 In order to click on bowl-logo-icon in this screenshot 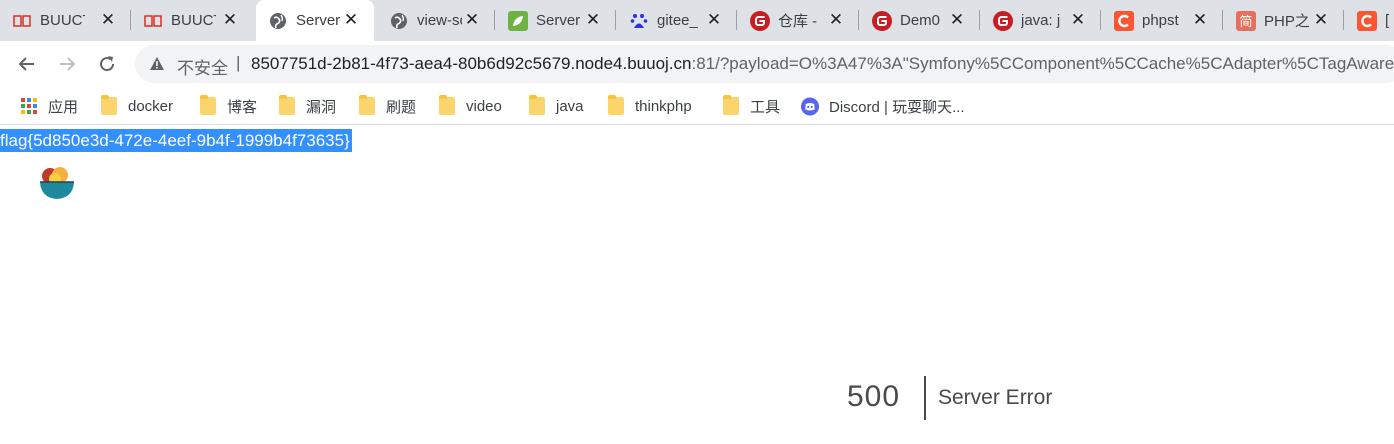, I will do `click(57, 184)`.